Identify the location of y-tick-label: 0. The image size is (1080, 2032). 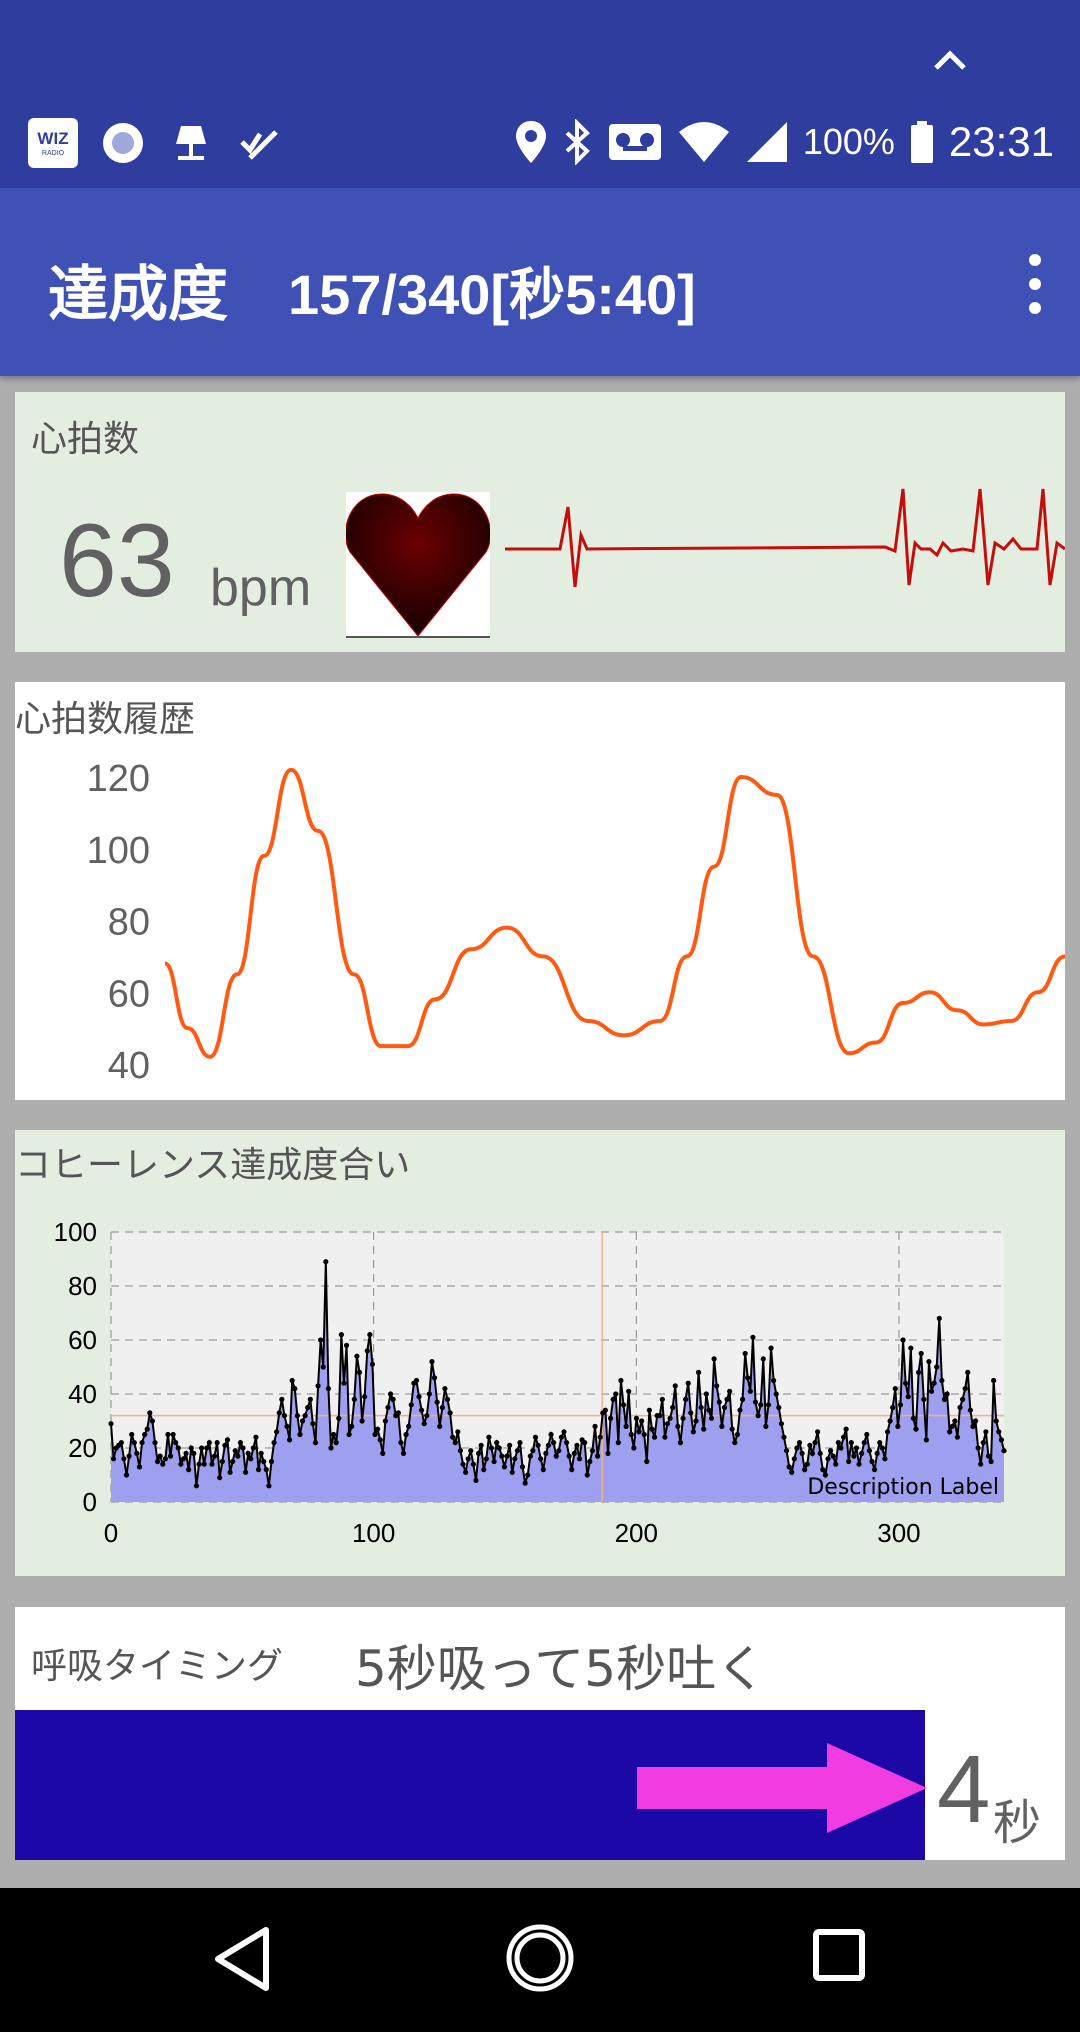
(90, 1502).